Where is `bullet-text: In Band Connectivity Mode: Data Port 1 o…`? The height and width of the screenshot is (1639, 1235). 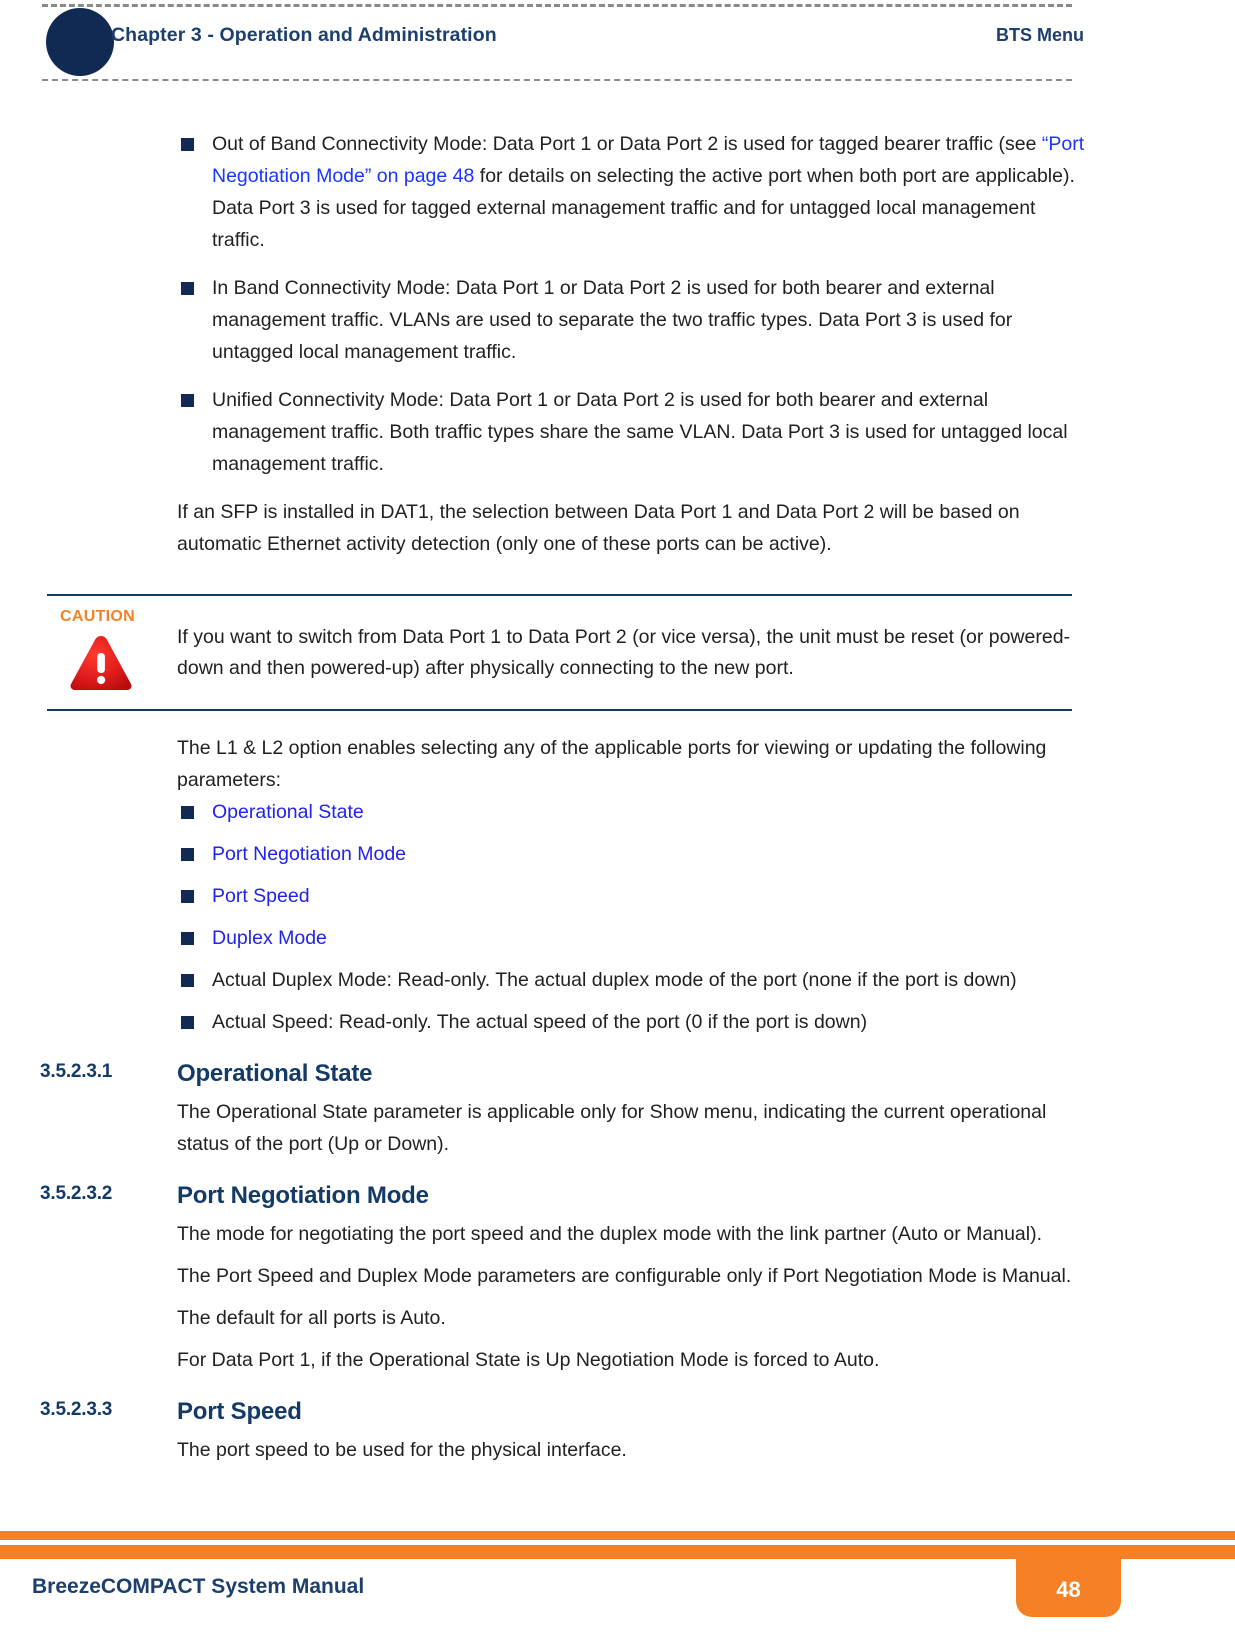
bullet-text: In Band Connectivity Mode: Data Port 1 o… is located at coordinates (612, 320).